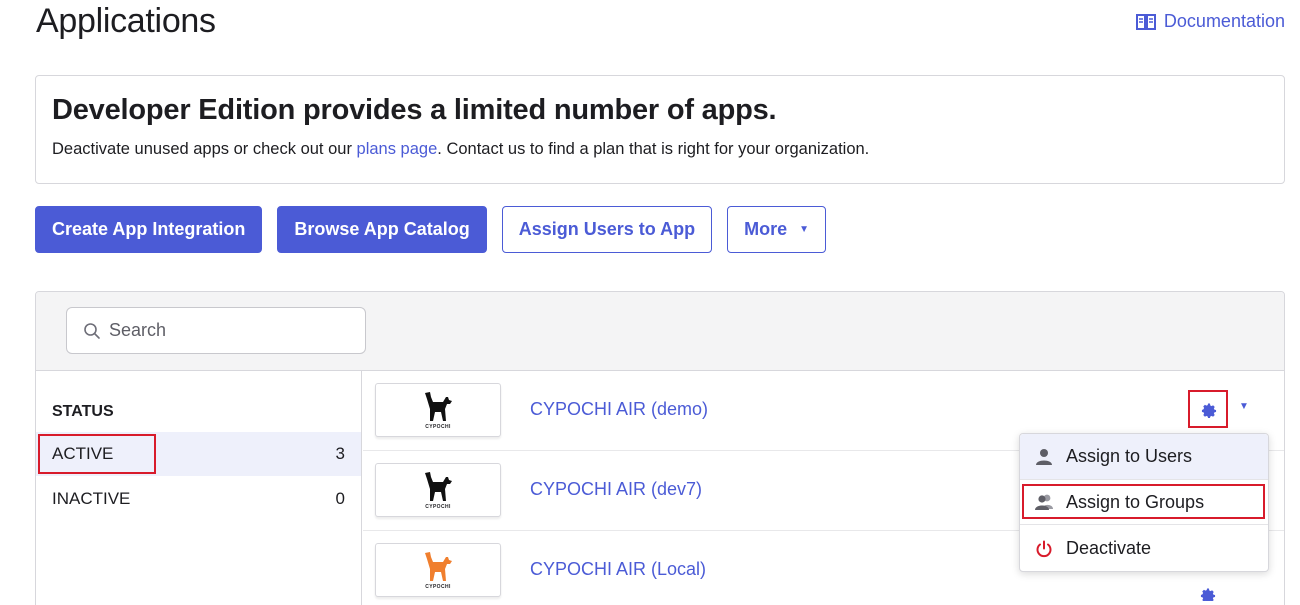 This screenshot has height=605, width=1300. Describe the element at coordinates (1135, 501) in the screenshot. I see `assign-to-groups-label: Assign to Groups` at that location.